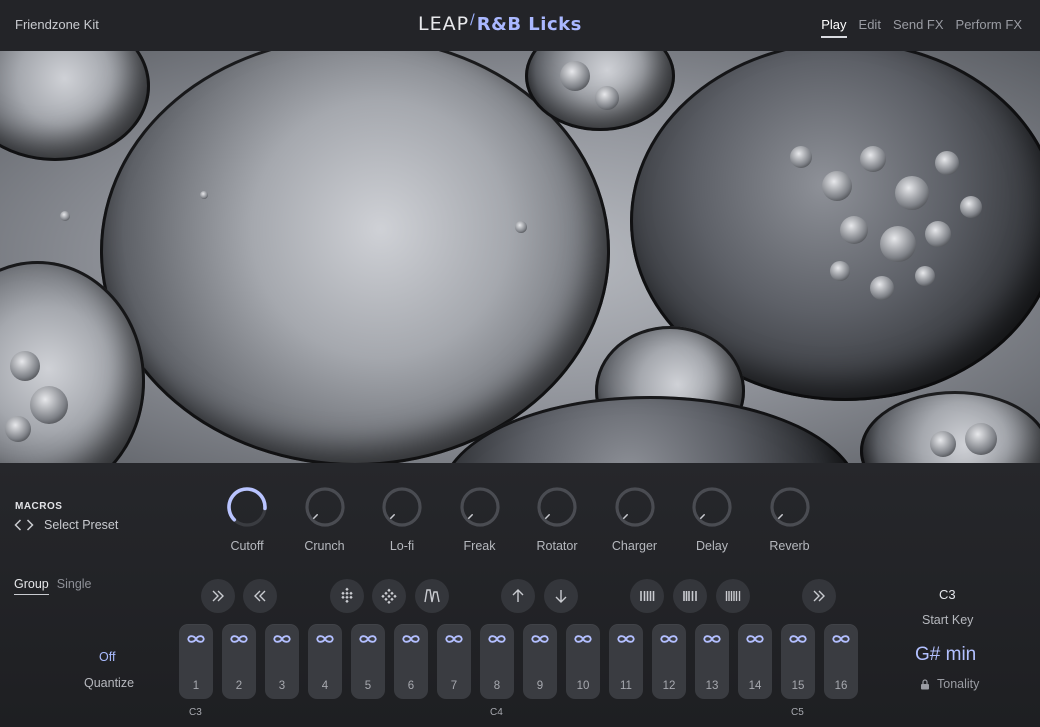  What do you see at coordinates (497, 686) in the screenshot?
I see `pad-number: 8` at bounding box center [497, 686].